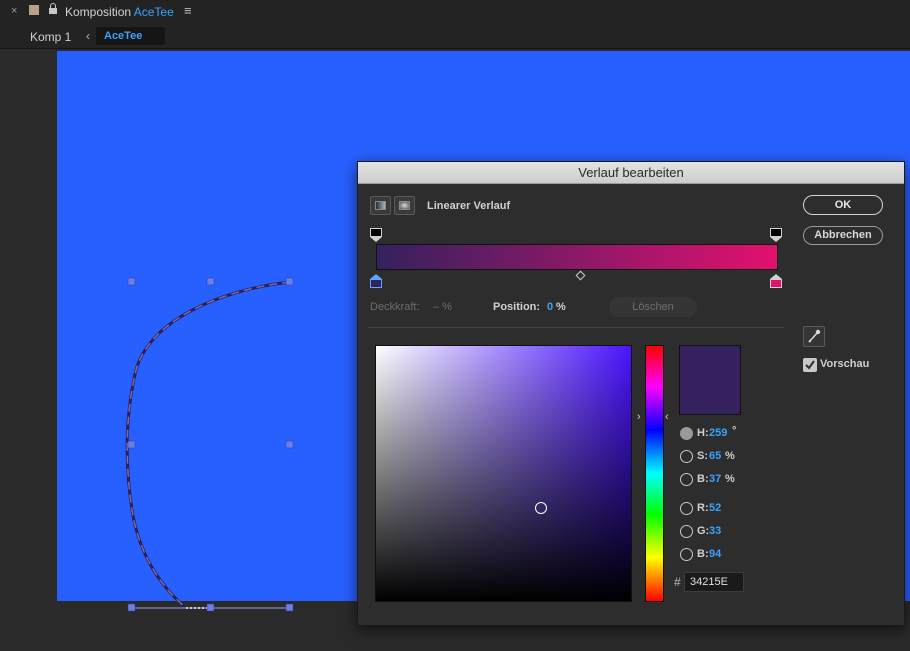 The height and width of the screenshot is (651, 910). I want to click on transform-handle-mid-left, so click(131, 444).